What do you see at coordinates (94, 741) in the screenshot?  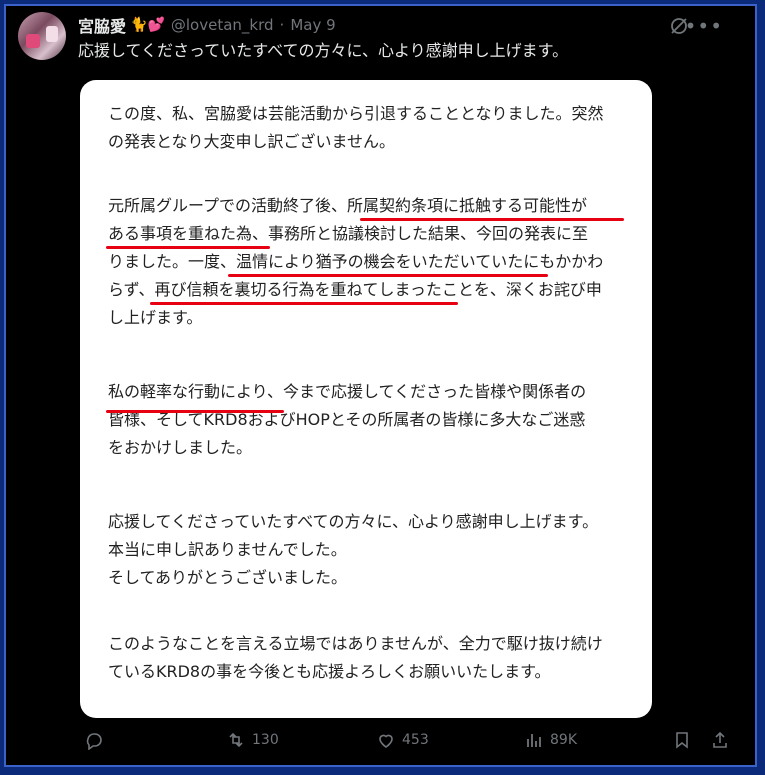 I see `reply-icon` at bounding box center [94, 741].